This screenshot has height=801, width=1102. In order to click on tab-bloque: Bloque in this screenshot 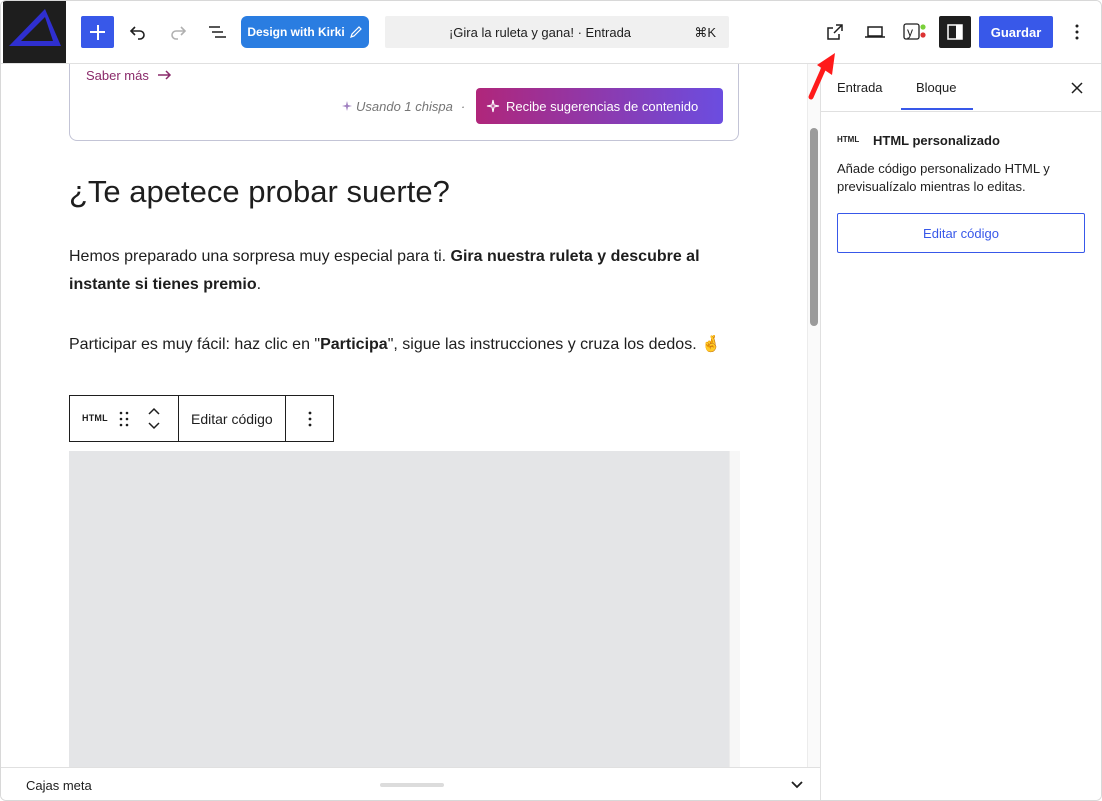, I will do `click(936, 87)`.